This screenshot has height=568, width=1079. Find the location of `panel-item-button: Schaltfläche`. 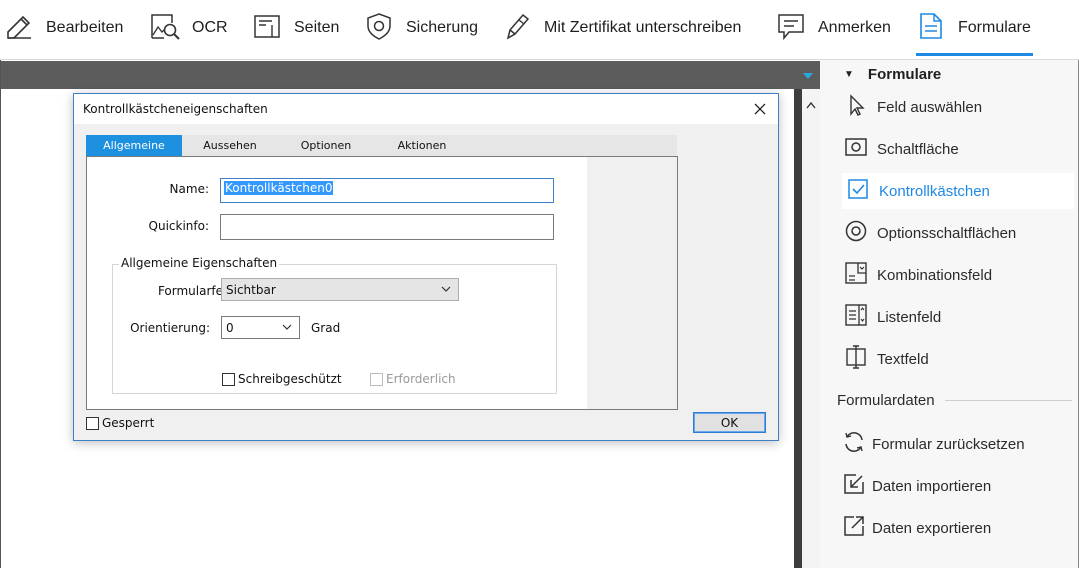

panel-item-button: Schaltfläche is located at coordinates (959, 149).